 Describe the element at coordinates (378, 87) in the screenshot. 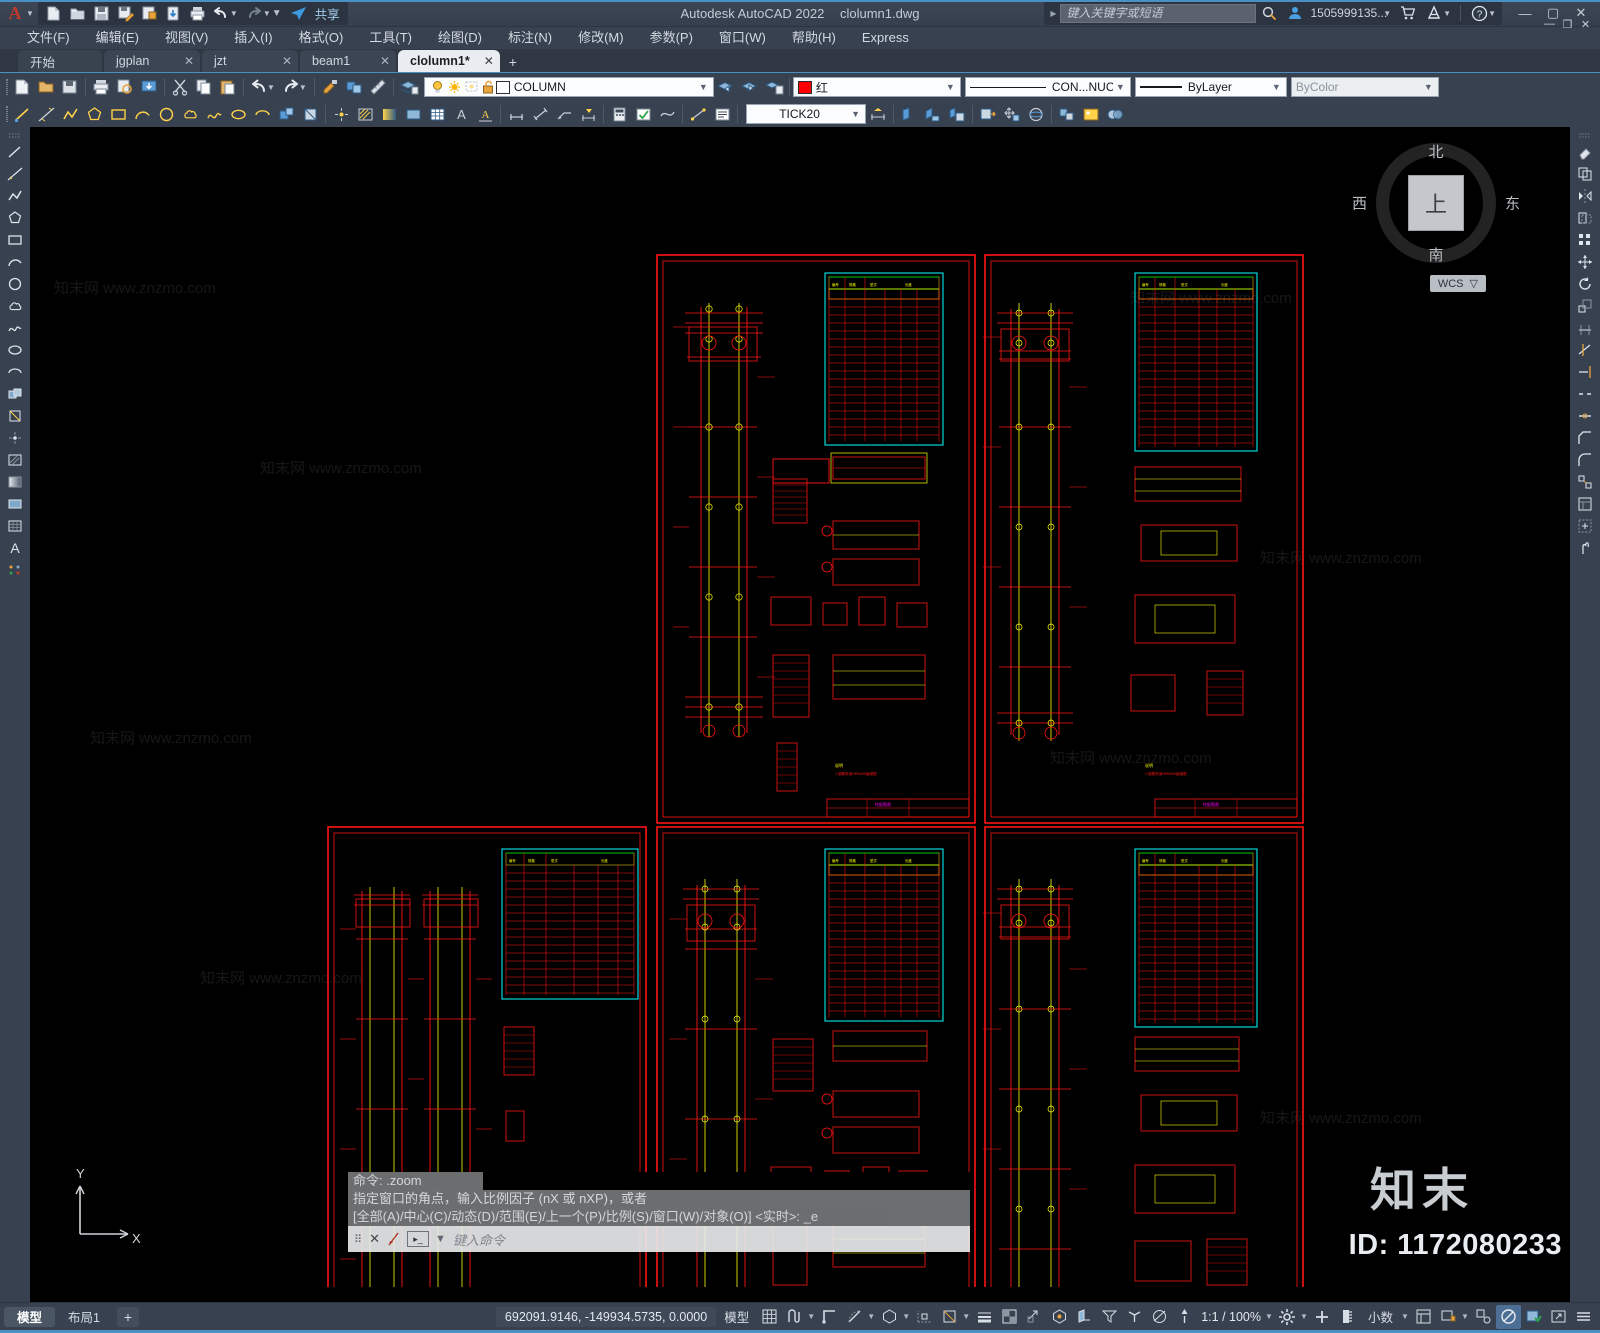

I see `measure-icon` at that location.